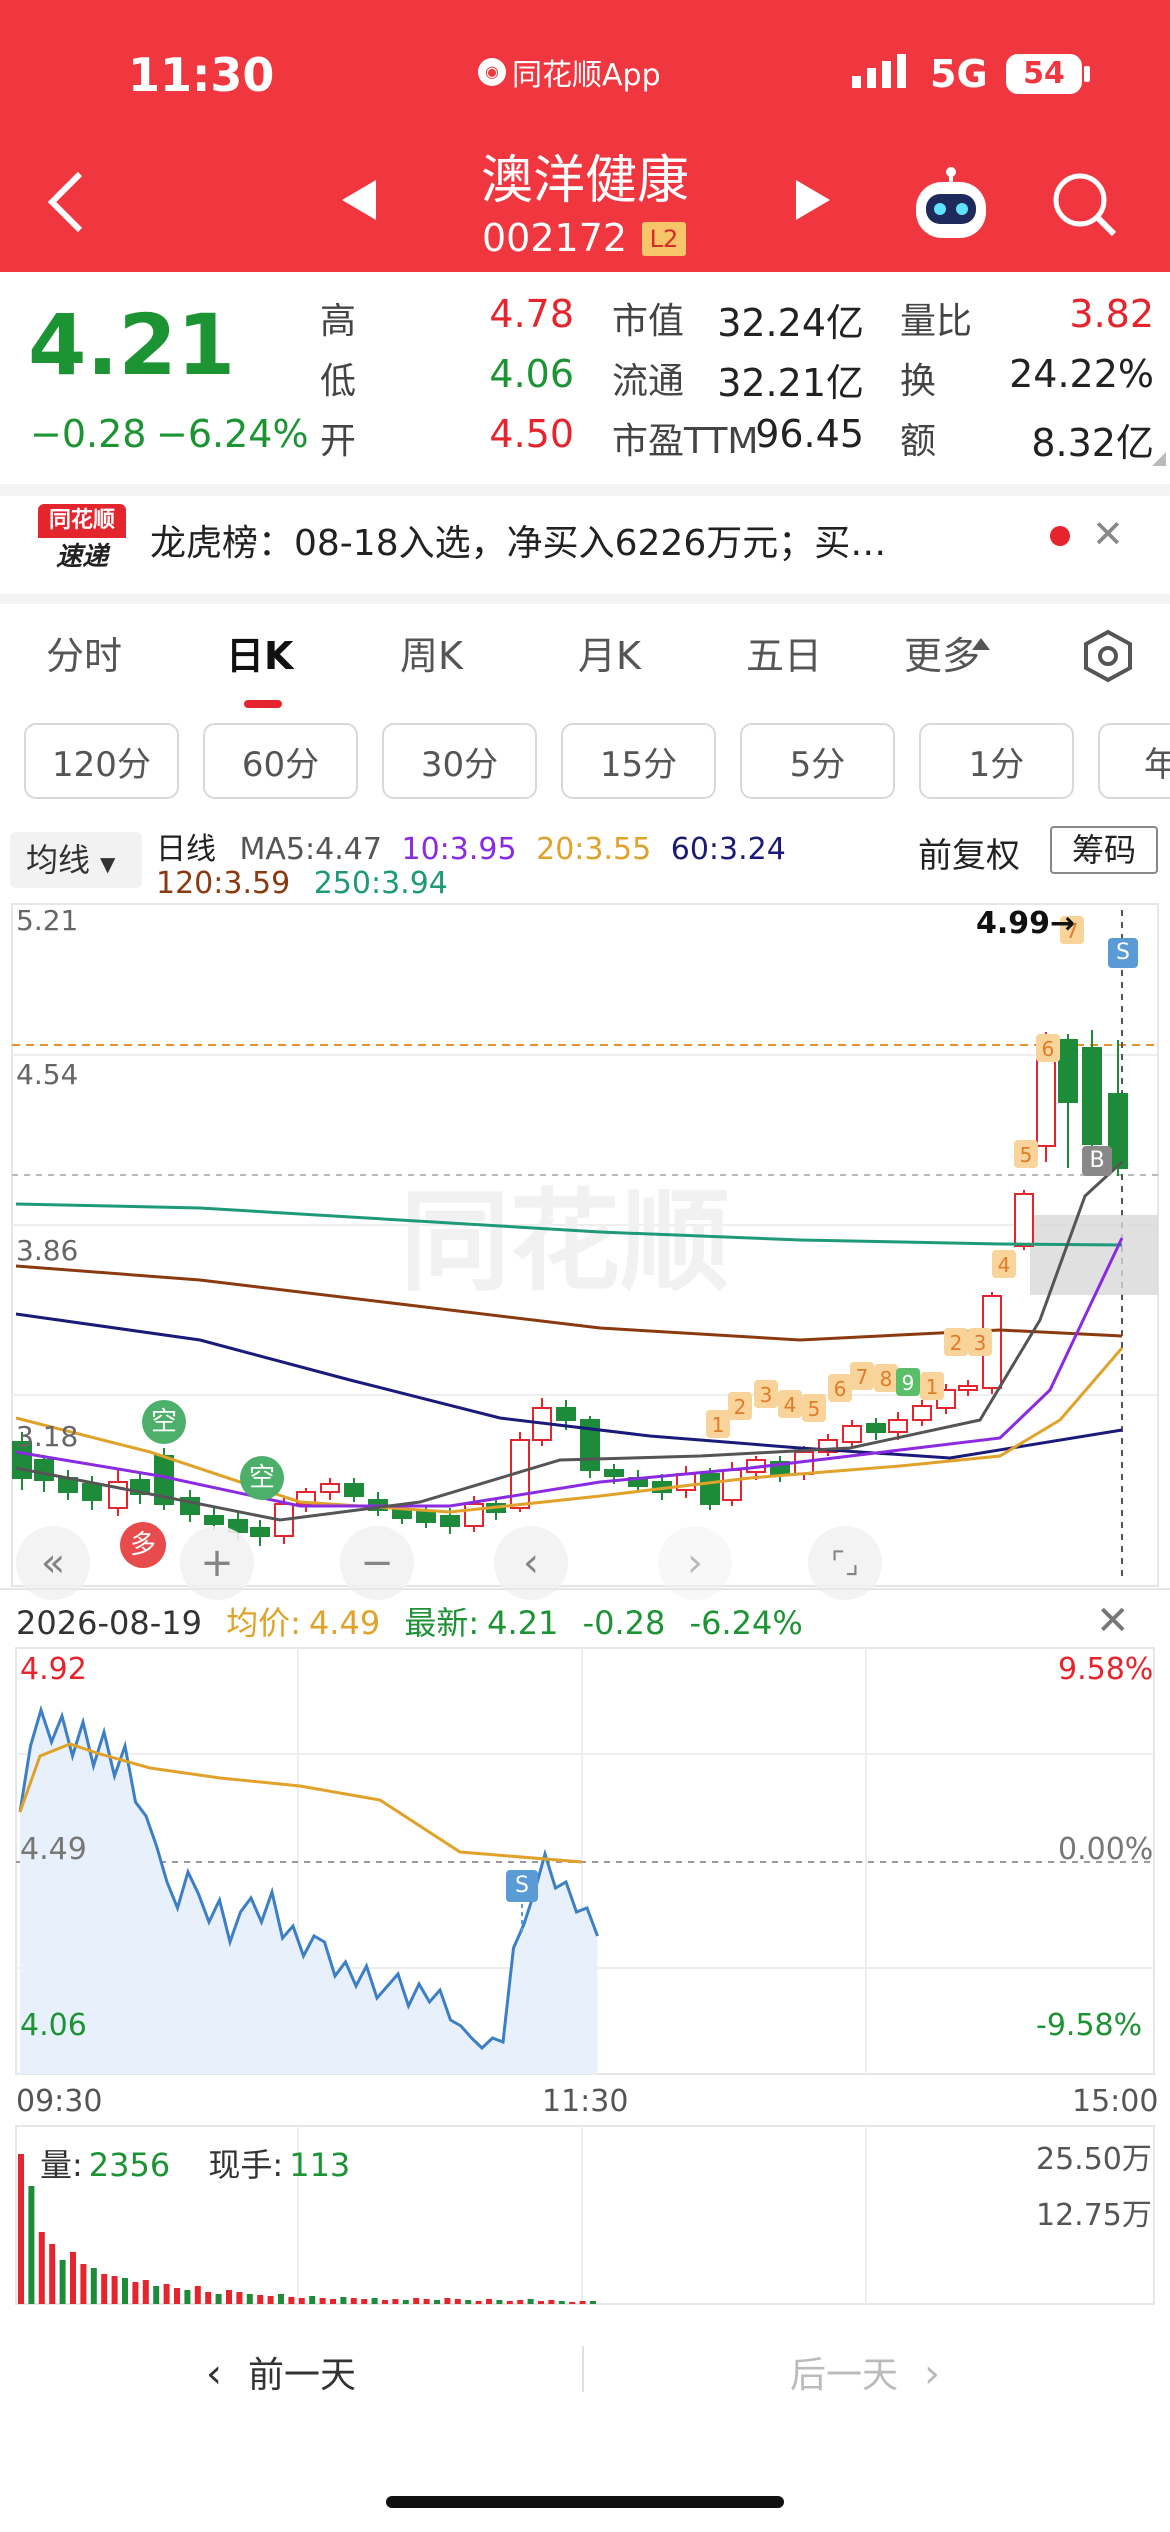  I want to click on period-pill-1: 60分, so click(280, 761).